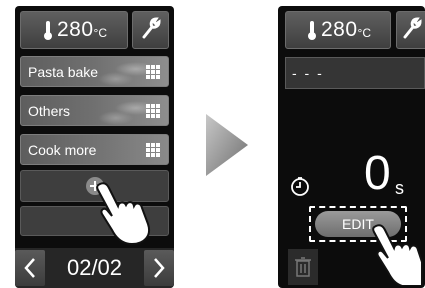 This screenshot has width=425, height=288. I want to click on timer-icon, so click(300, 186).